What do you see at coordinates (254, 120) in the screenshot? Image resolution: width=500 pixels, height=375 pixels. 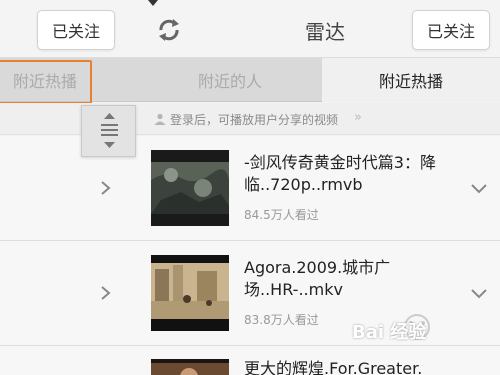 I see `login-notice-text: 登录后，可播放用户分享的视频` at bounding box center [254, 120].